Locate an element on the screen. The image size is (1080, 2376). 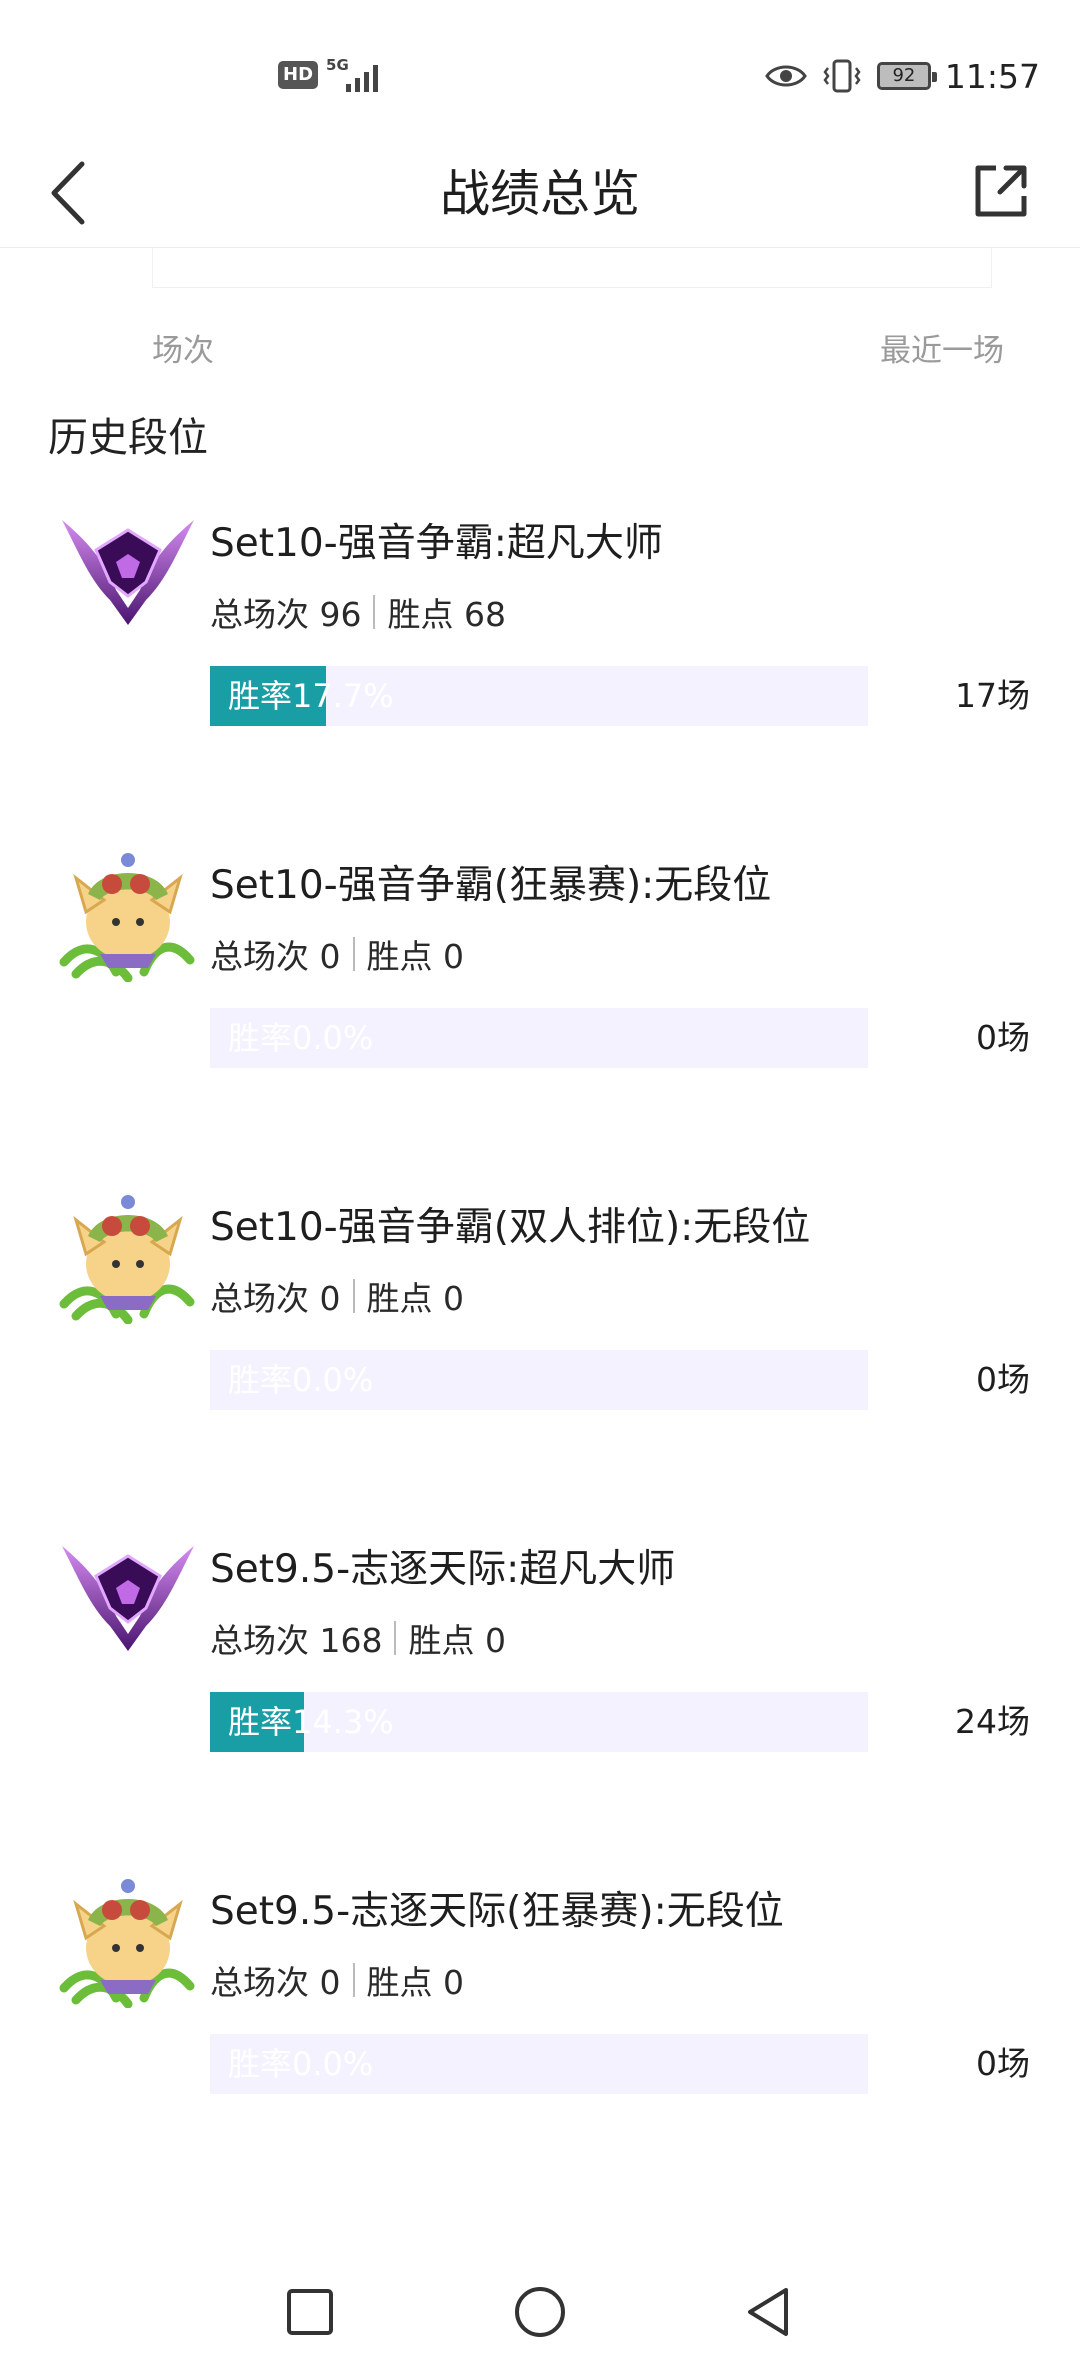
clock: 11:57 is located at coordinates (992, 76).